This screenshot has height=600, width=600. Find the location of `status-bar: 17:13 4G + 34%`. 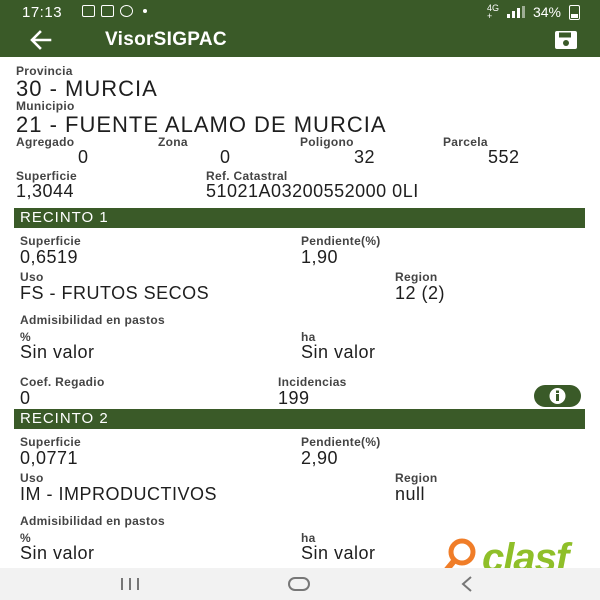

status-bar: 17:13 4G + 34% is located at coordinates (300, 12).